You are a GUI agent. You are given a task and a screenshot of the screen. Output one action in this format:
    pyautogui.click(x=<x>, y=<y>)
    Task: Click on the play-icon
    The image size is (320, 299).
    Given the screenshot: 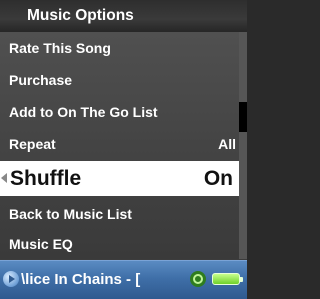 What is the action you would take?
    pyautogui.click(x=11, y=279)
    